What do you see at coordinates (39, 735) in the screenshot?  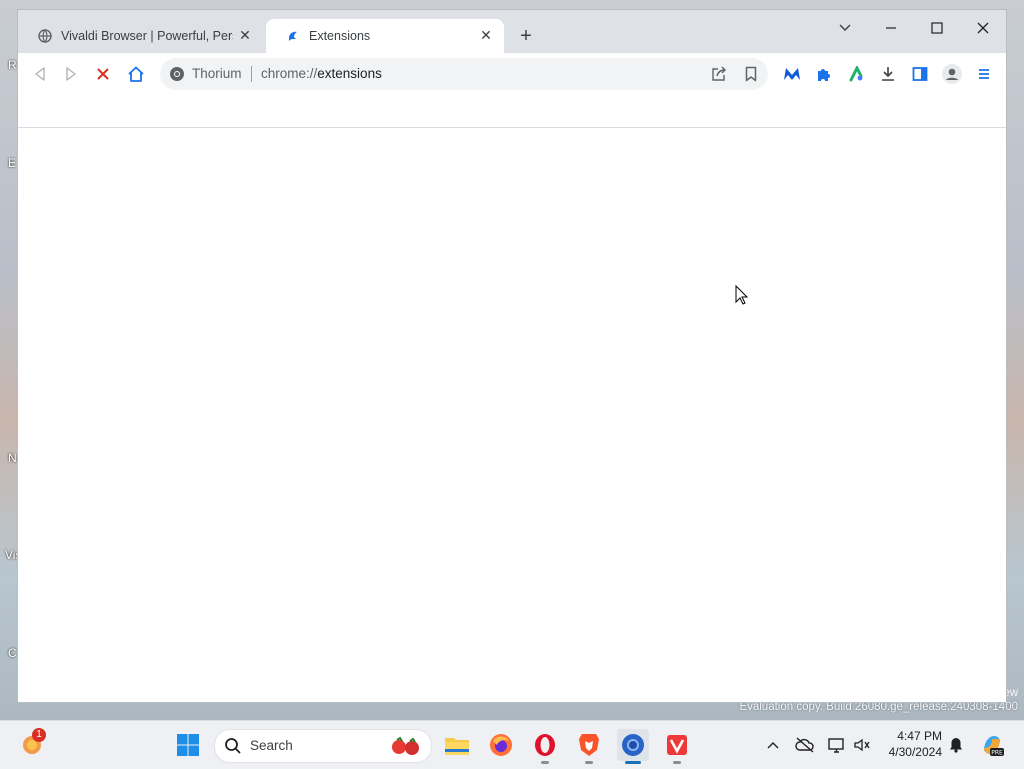 I see `widgets-notification-badge: 1` at bounding box center [39, 735].